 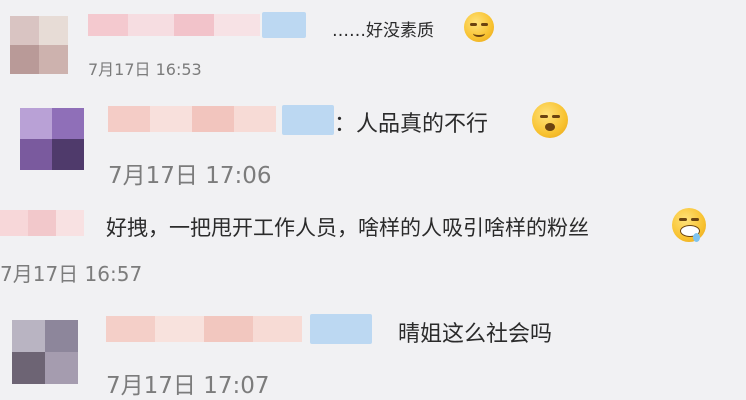 I want to click on drool-emoji, so click(x=689, y=225).